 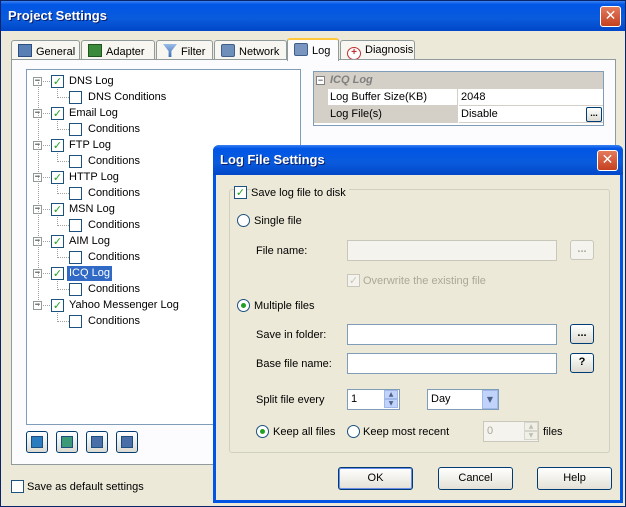 I want to click on tab-log: Log, so click(x=313, y=49).